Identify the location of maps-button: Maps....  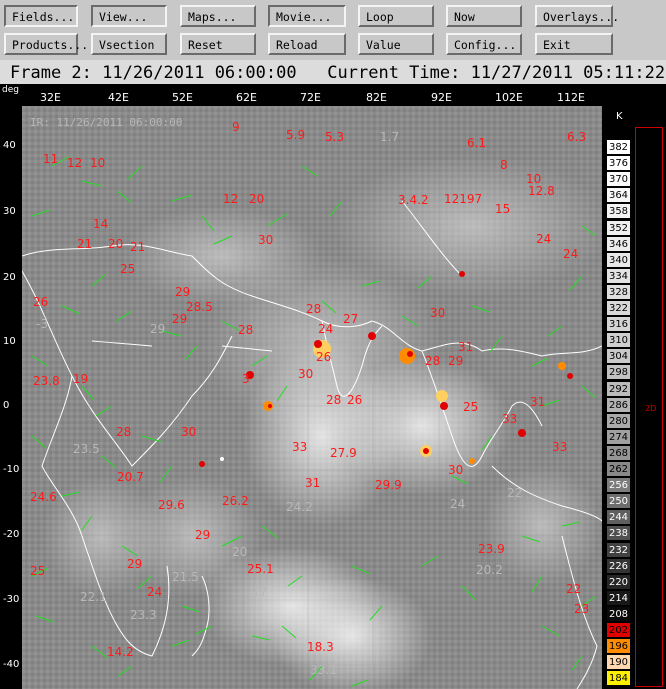
(218, 16).